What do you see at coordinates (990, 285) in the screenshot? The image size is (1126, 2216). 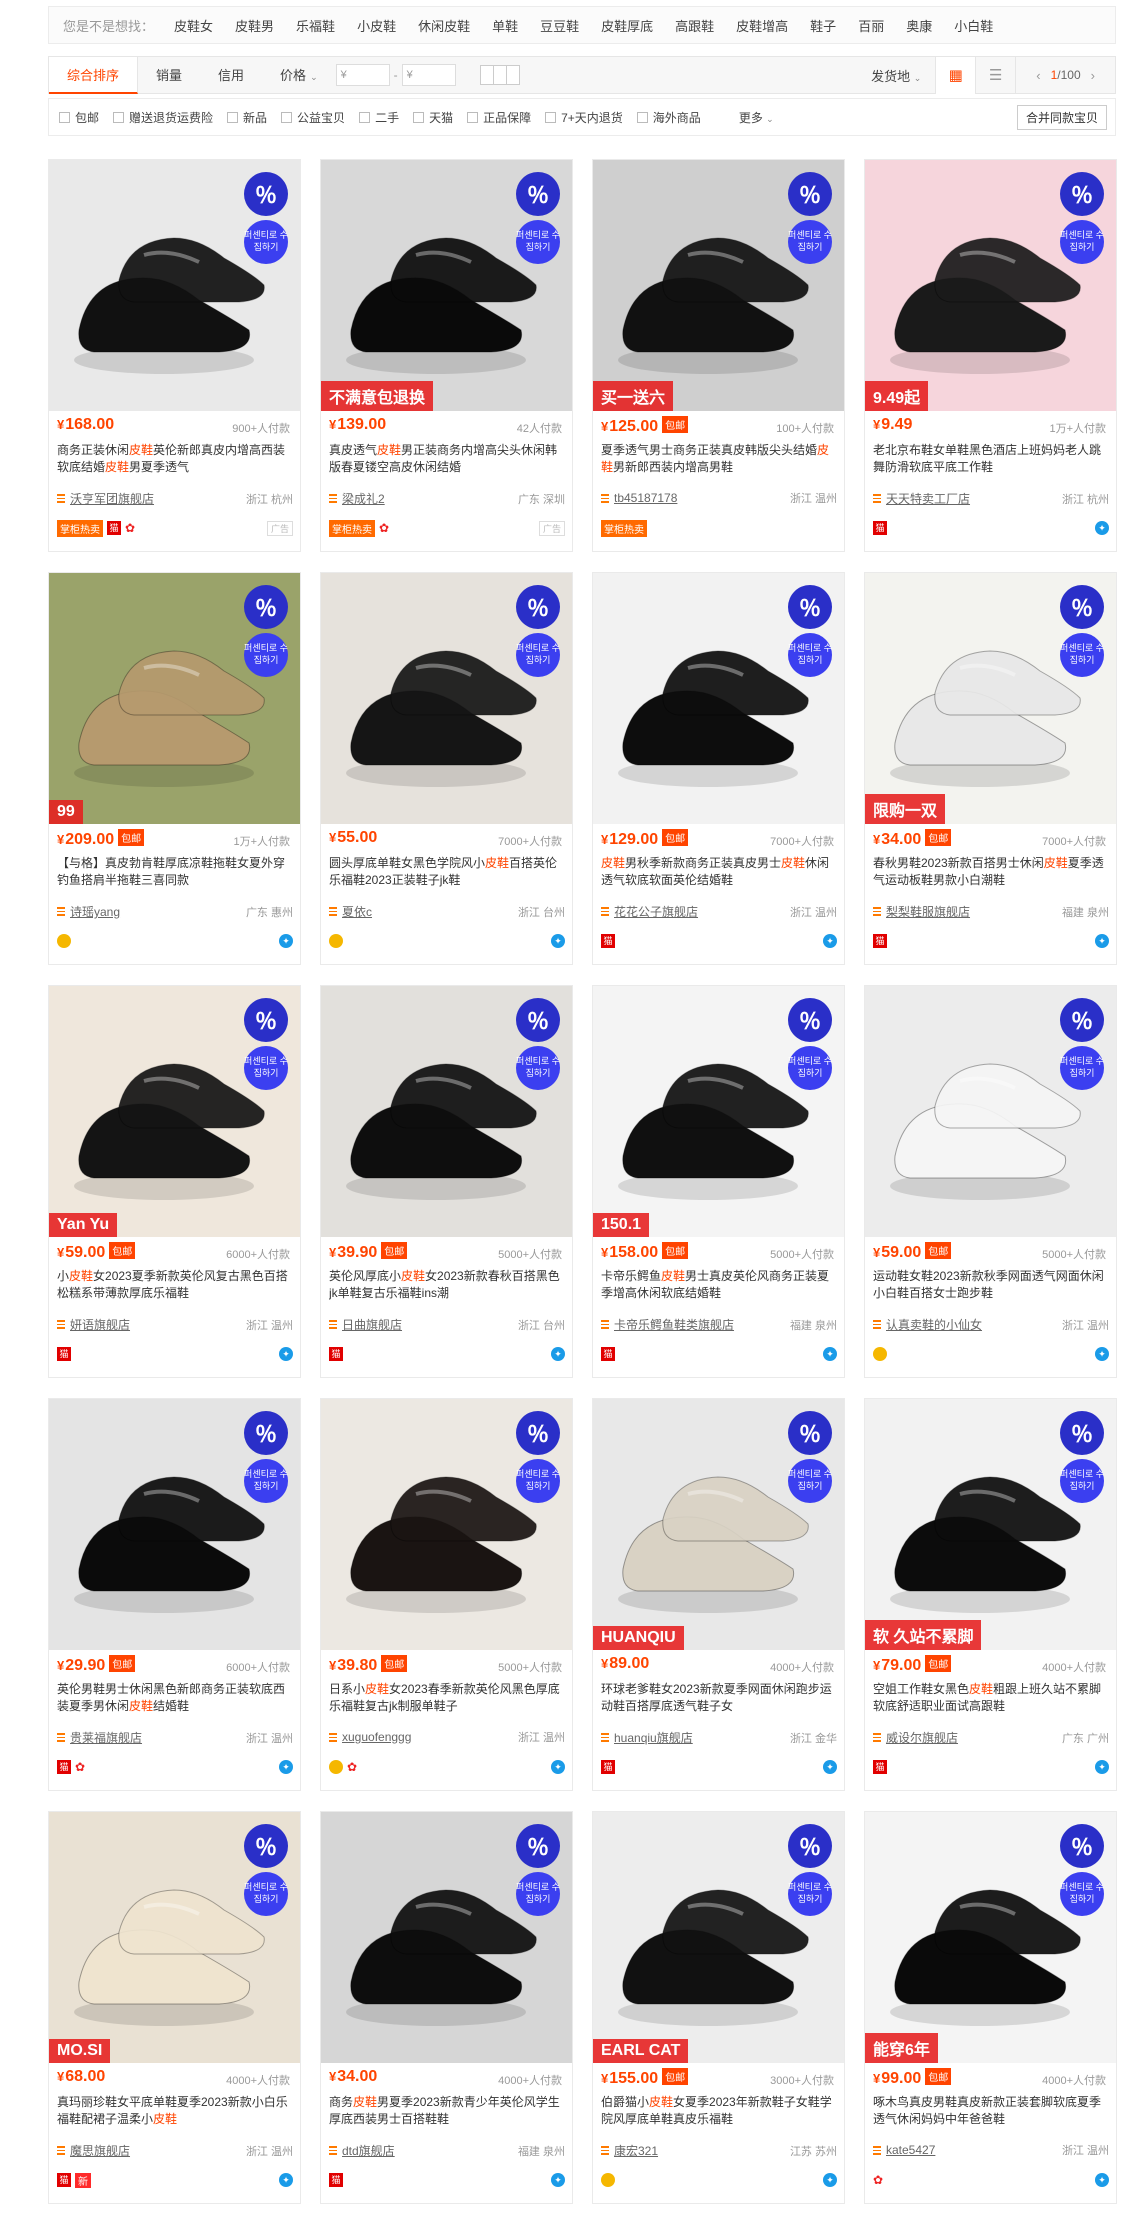 I see `product-image-wrap: 9.49起 ％ 퍼센티로 수집하기` at bounding box center [990, 285].